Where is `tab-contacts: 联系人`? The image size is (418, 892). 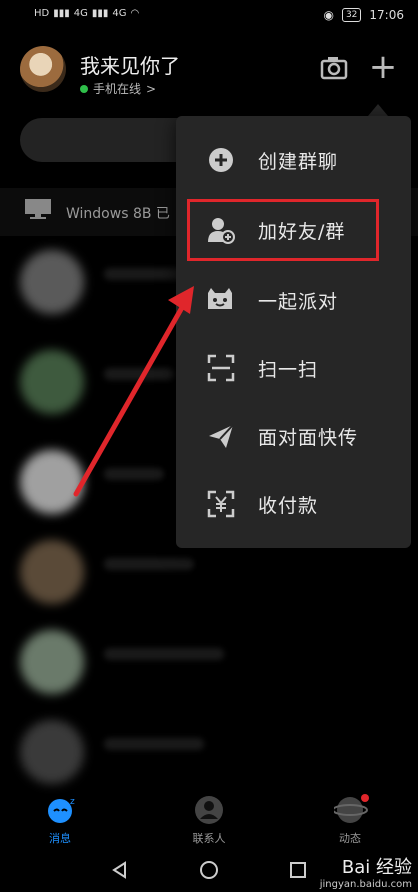 tab-contacts: 联系人 is located at coordinates (209, 819).